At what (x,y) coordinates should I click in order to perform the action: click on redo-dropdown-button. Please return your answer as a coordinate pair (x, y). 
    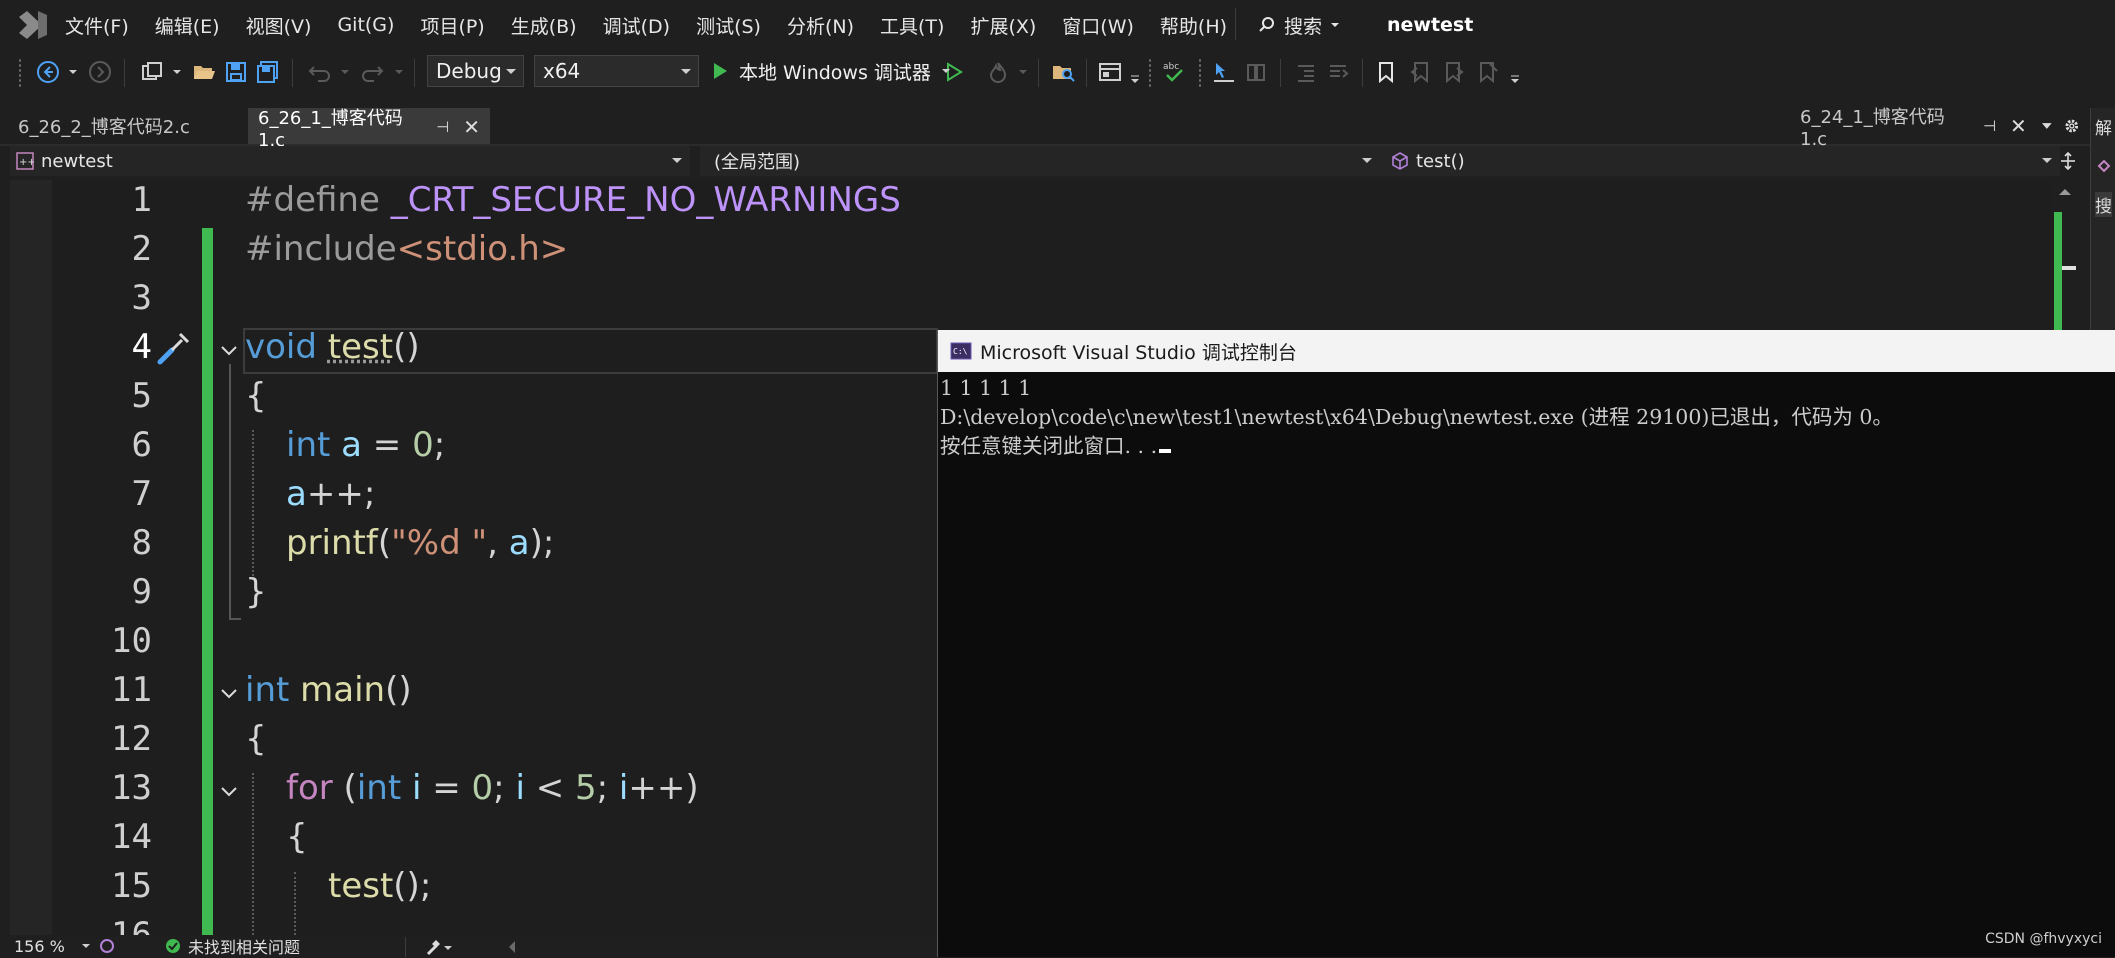
    Looking at the image, I should click on (399, 72).